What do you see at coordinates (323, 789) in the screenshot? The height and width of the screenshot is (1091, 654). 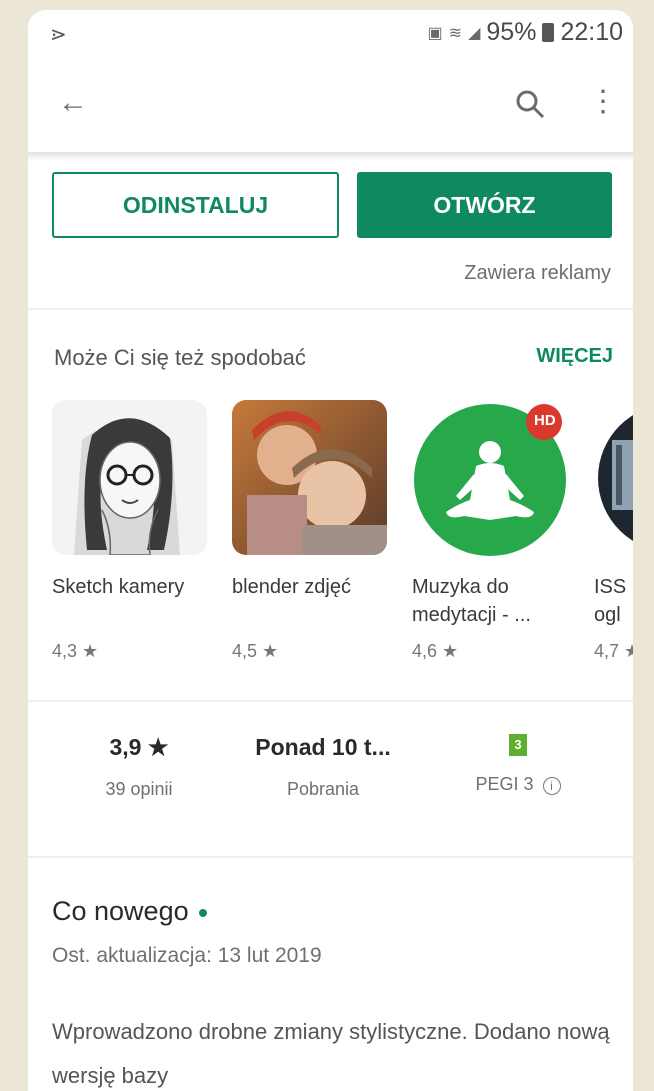 I see `downloads-label: Pobrania` at bounding box center [323, 789].